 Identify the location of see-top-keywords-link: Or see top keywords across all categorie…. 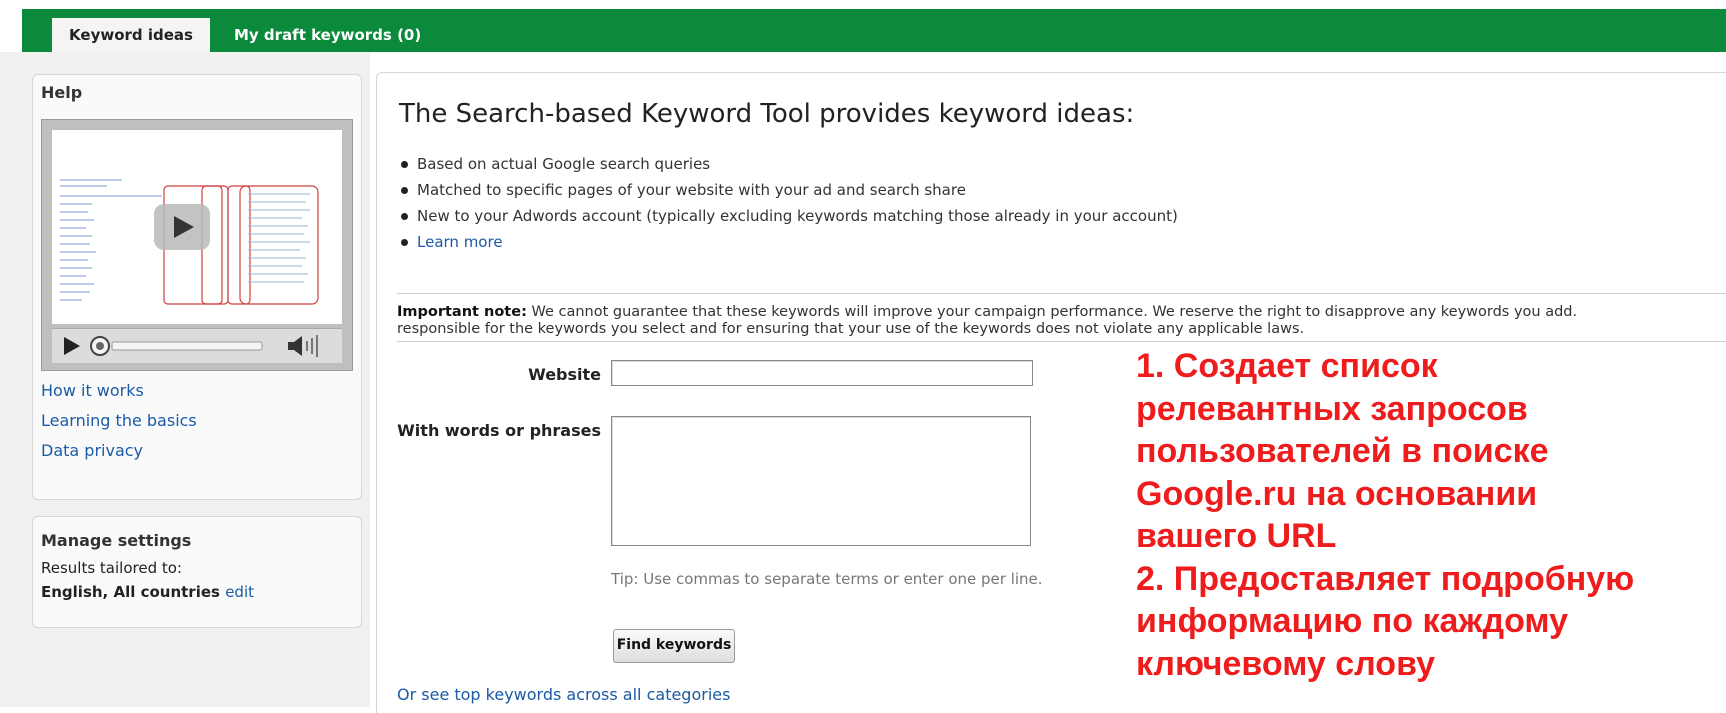
(563, 694).